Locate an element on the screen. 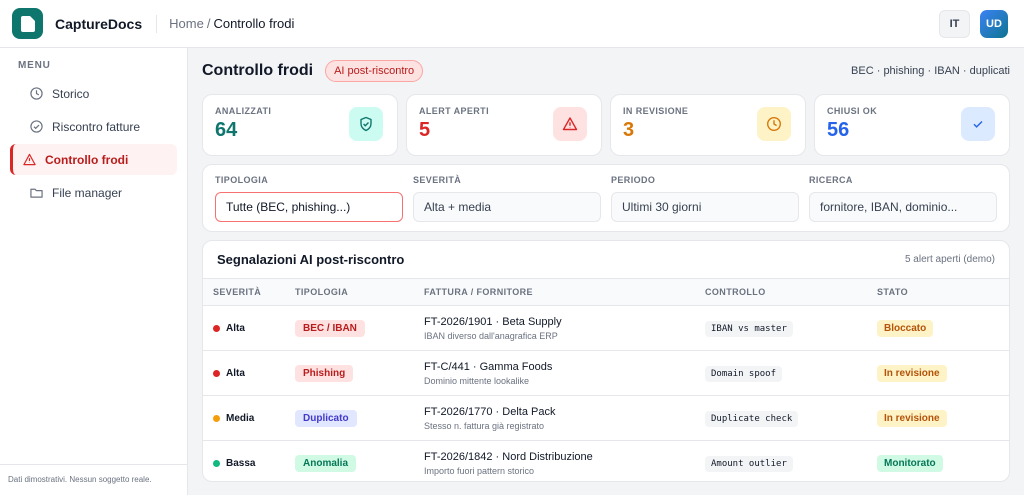 This screenshot has width=1024, height=495. ai-badge: AI post-riscontro is located at coordinates (374, 71).